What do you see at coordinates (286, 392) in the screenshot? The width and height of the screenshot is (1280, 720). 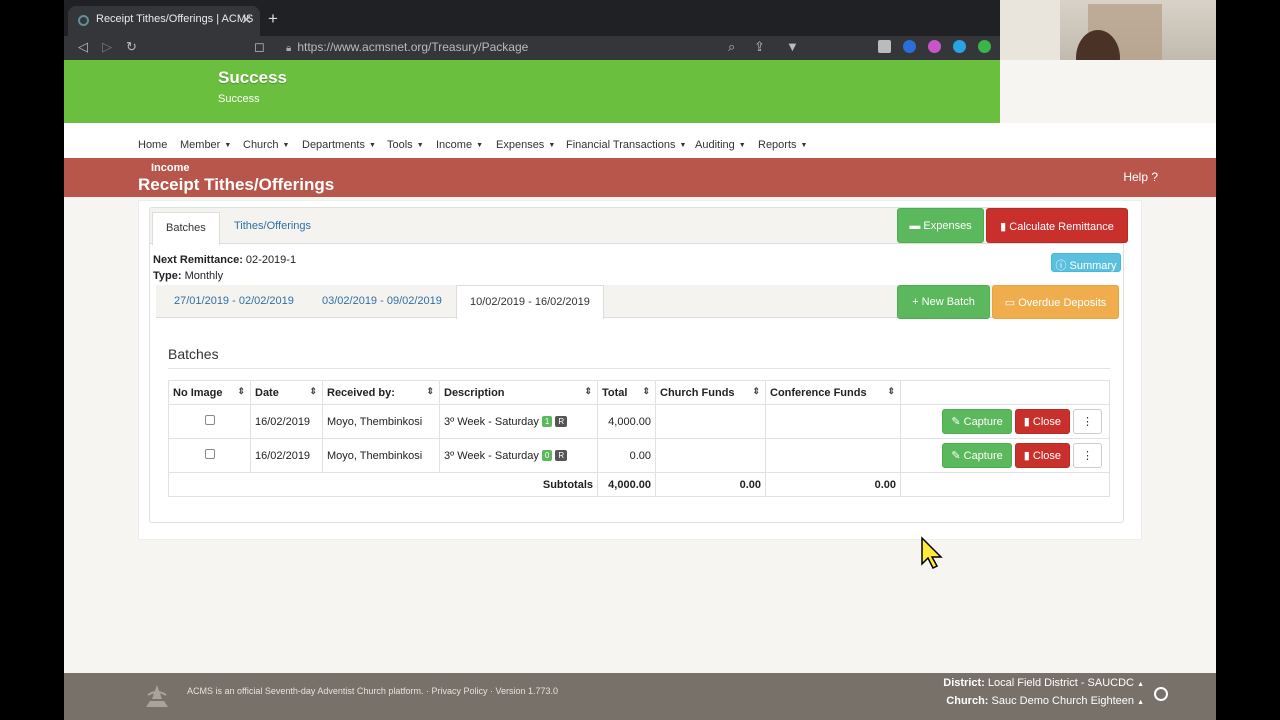 I see `column-date: Date ⇕` at bounding box center [286, 392].